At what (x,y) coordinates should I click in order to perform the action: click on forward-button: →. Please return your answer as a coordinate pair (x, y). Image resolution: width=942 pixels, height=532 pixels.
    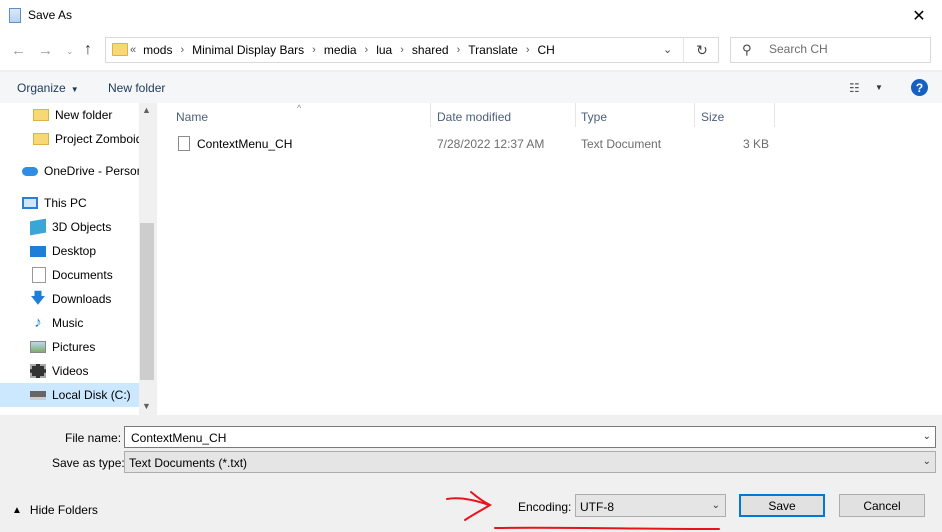
    Looking at the image, I should click on (45, 50).